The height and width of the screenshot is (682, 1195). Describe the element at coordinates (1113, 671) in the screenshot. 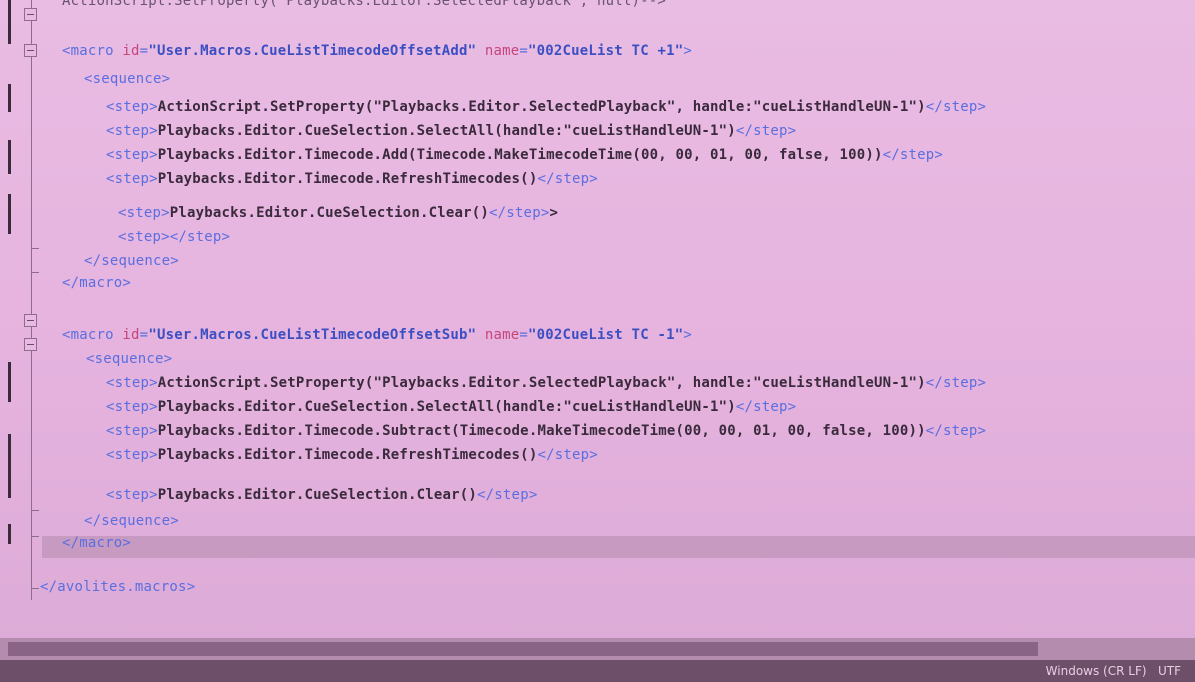

I see `encoding-indicator: Windows (CR LF) UTF` at that location.